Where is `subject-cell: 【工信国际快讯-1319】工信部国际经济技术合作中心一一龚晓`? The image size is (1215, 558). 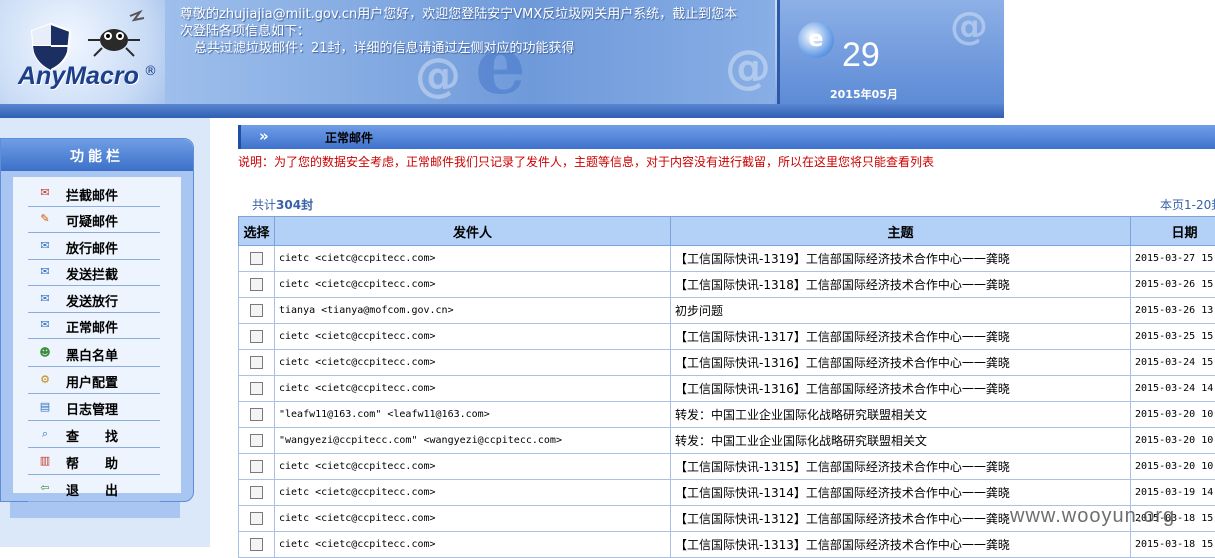 subject-cell: 【工信国际快讯-1319】工信部国际经济技术合作中心一一龚晓 is located at coordinates (901, 259).